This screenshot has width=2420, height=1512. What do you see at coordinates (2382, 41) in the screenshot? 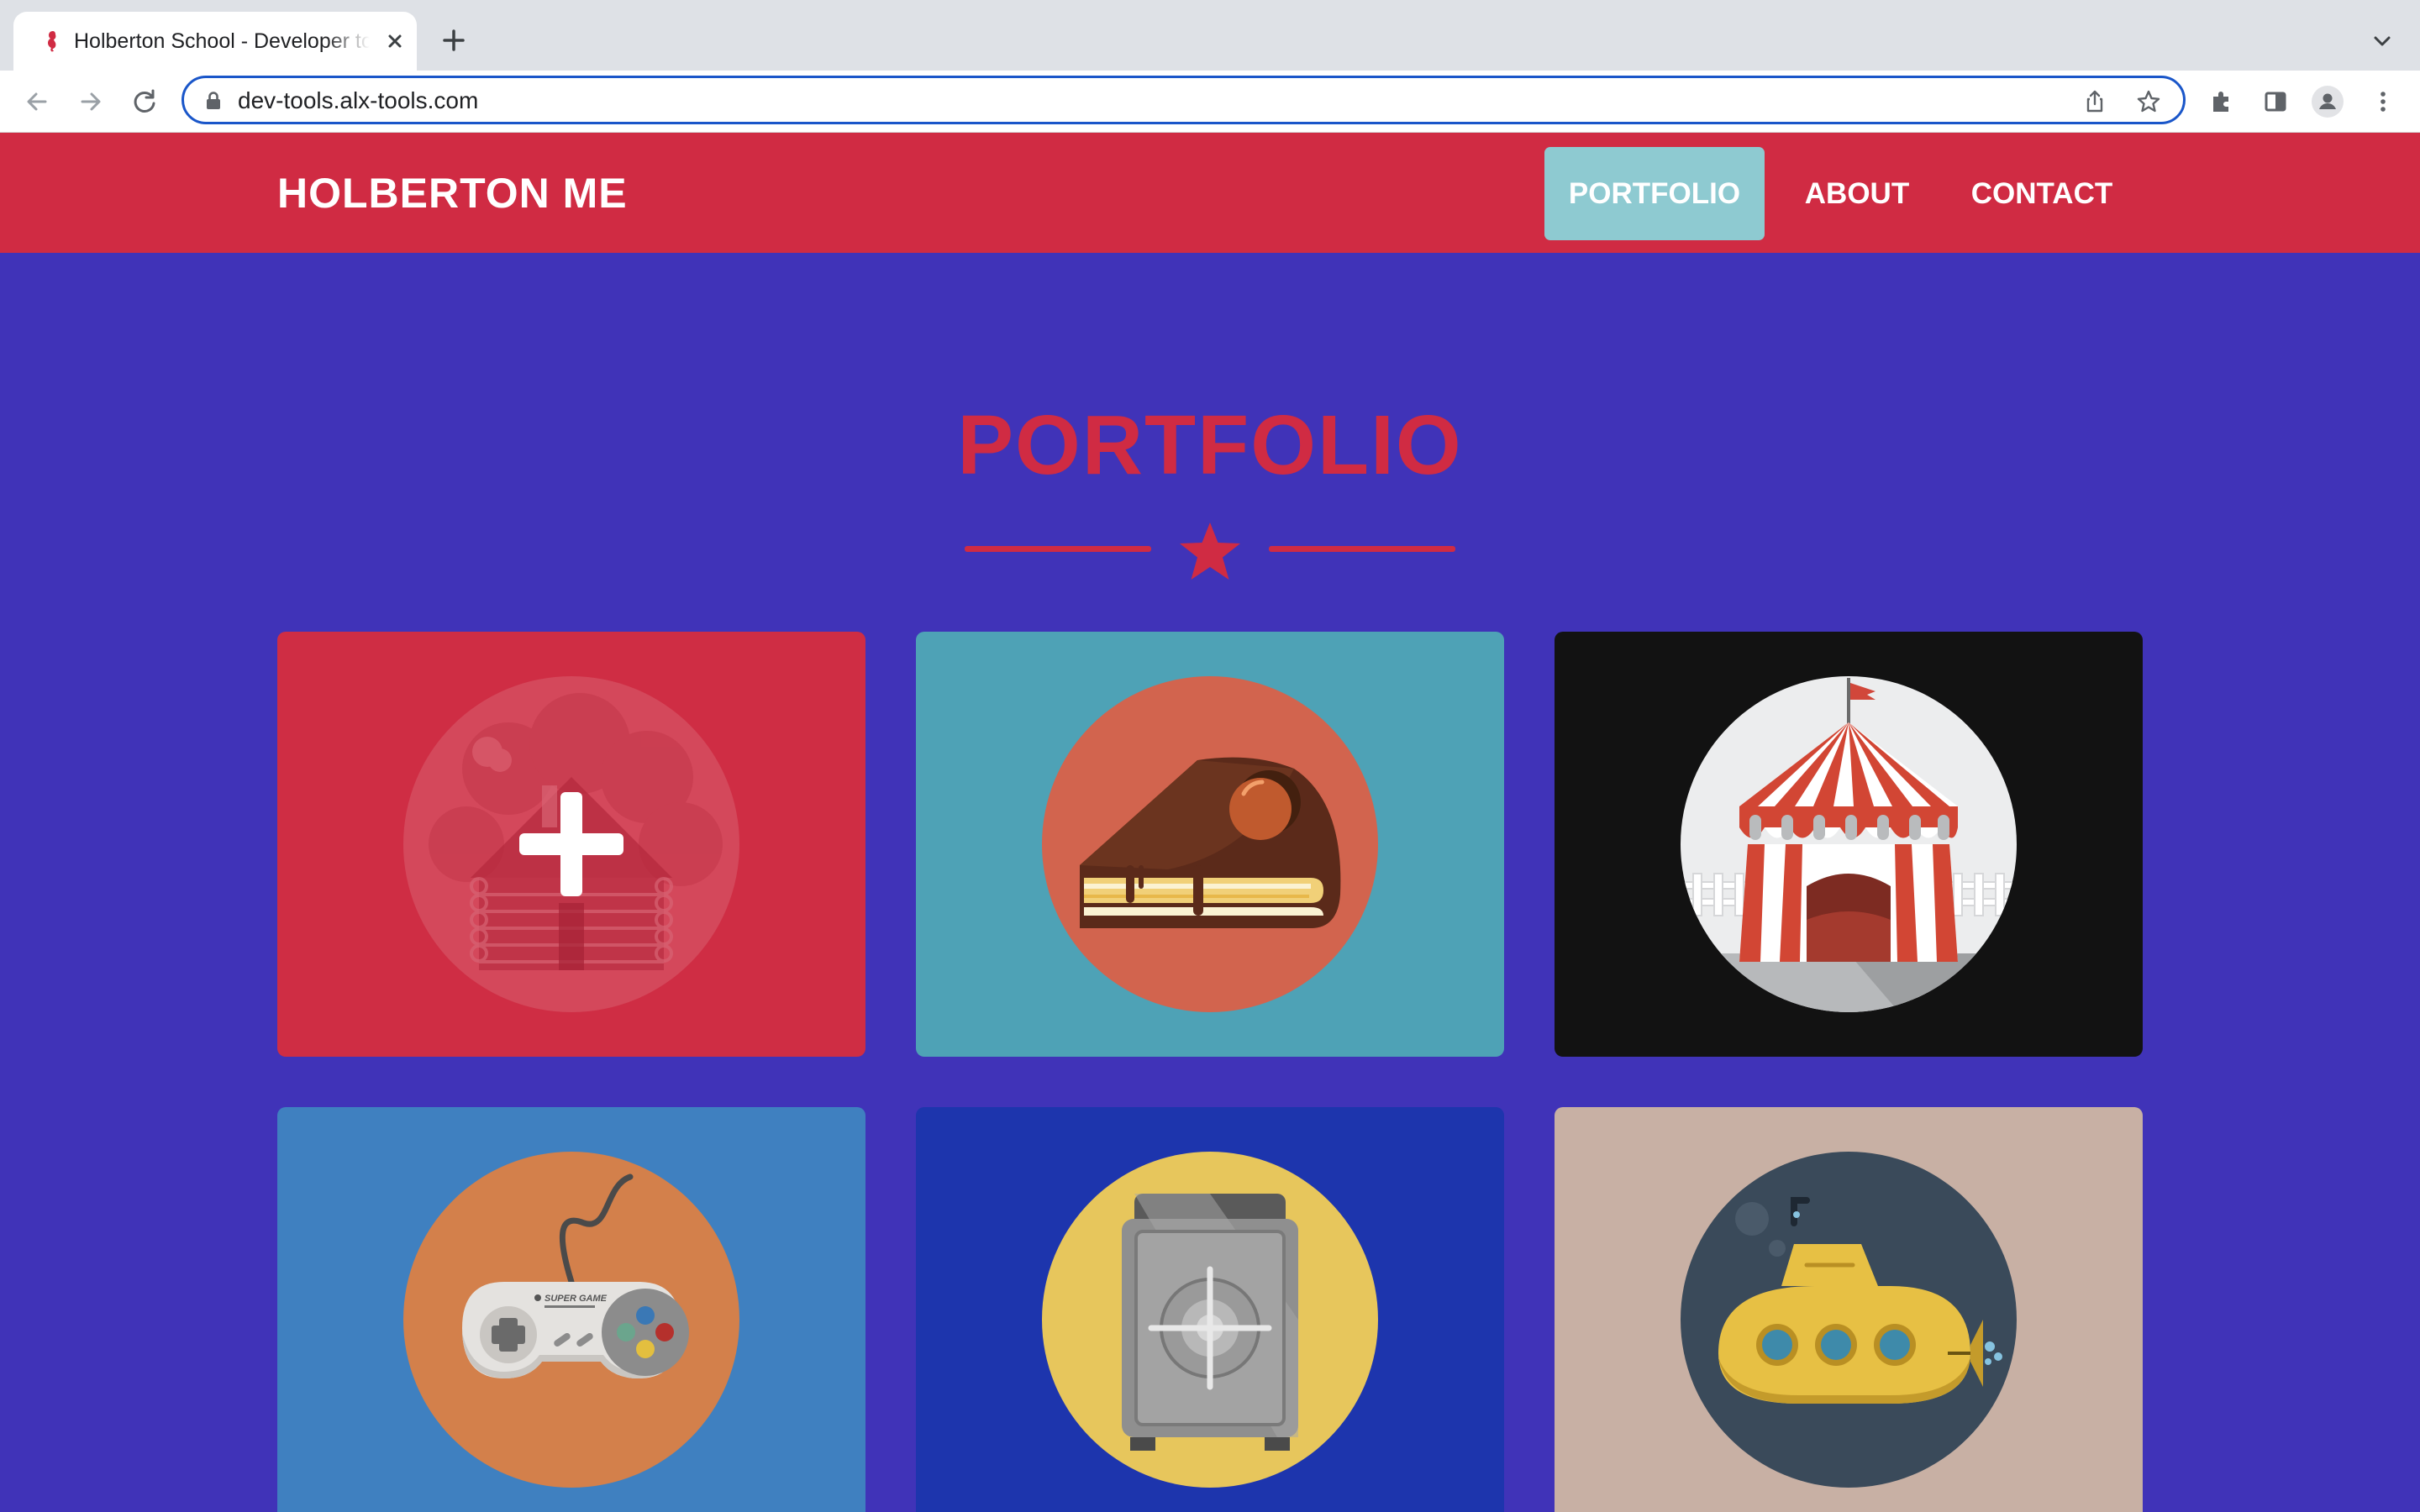
I see `chevron-down-icon` at bounding box center [2382, 41].